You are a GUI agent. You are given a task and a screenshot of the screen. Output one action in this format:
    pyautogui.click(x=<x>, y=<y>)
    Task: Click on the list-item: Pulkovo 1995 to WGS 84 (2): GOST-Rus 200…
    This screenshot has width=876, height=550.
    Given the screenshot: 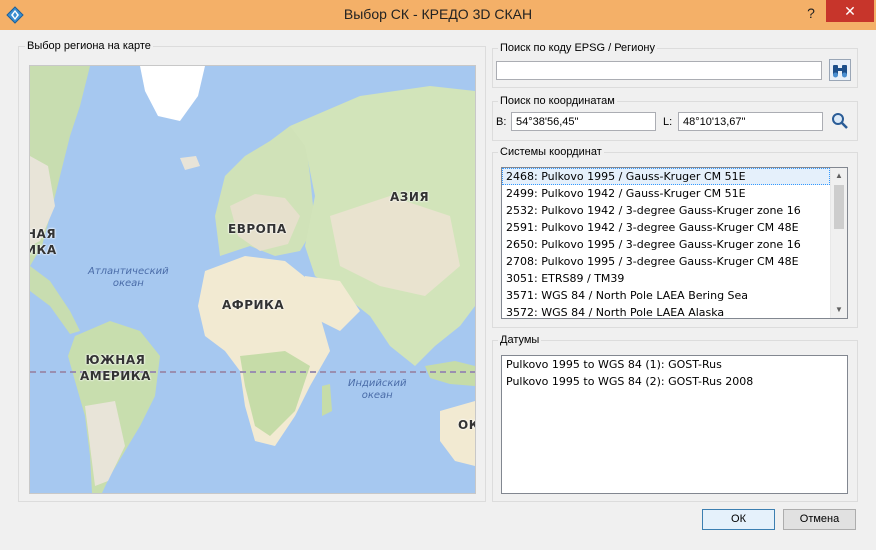 What is the action you would take?
    pyautogui.click(x=674, y=381)
    